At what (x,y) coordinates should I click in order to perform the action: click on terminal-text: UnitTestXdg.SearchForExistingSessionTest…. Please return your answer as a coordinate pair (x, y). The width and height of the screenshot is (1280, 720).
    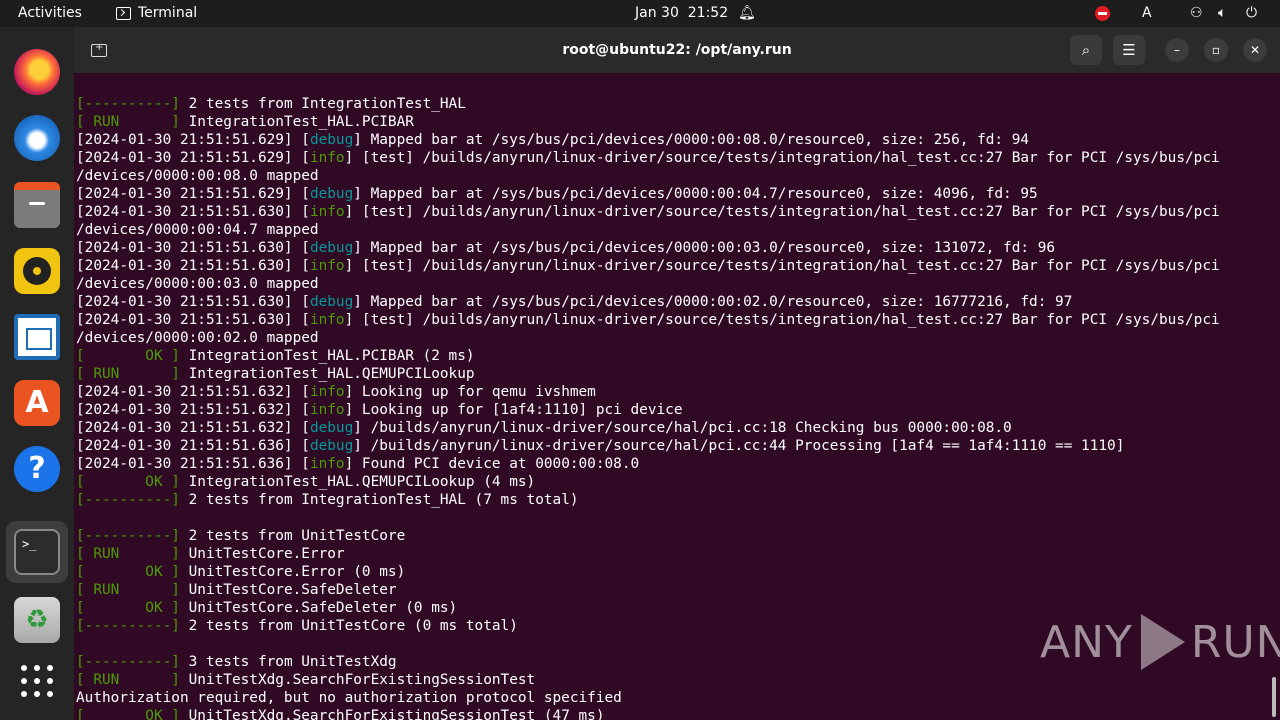
    Looking at the image, I should click on (396, 714).